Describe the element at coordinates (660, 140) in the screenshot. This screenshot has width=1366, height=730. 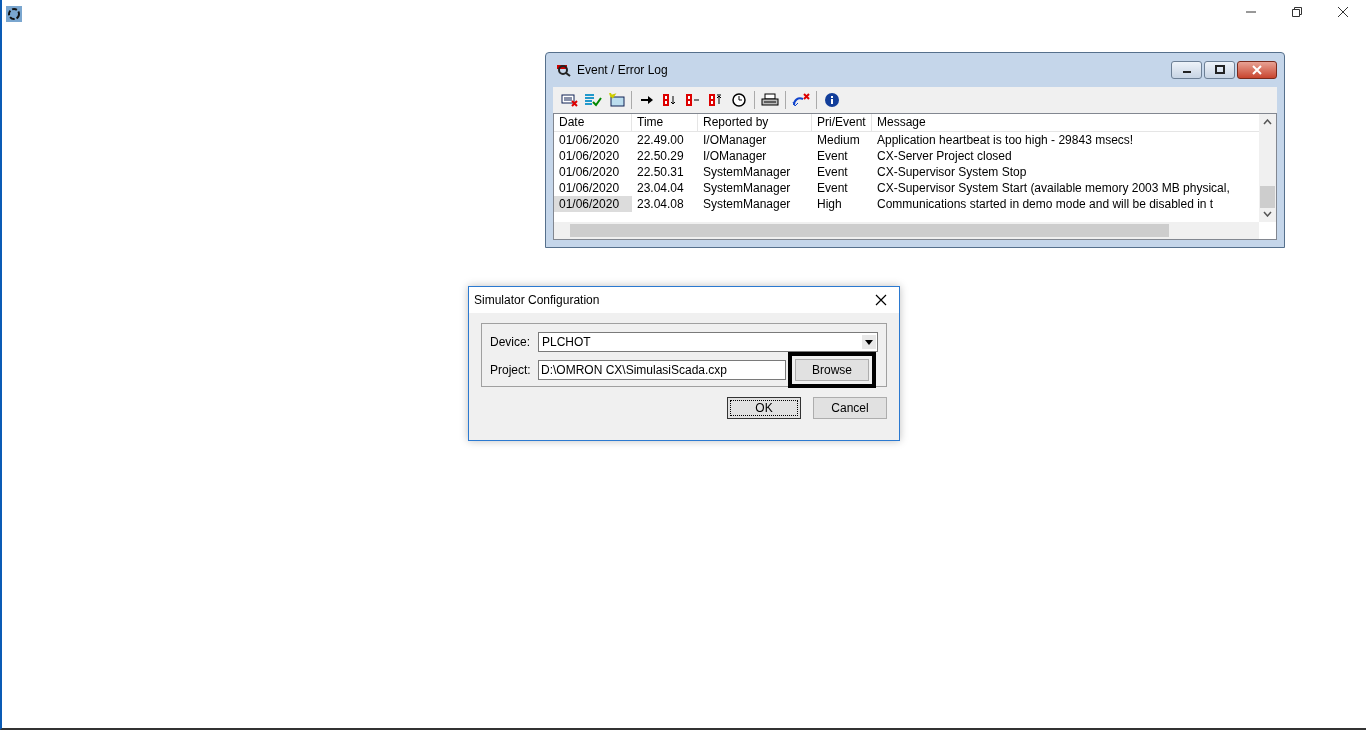
I see `table-cell-text: 22.49.00` at that location.